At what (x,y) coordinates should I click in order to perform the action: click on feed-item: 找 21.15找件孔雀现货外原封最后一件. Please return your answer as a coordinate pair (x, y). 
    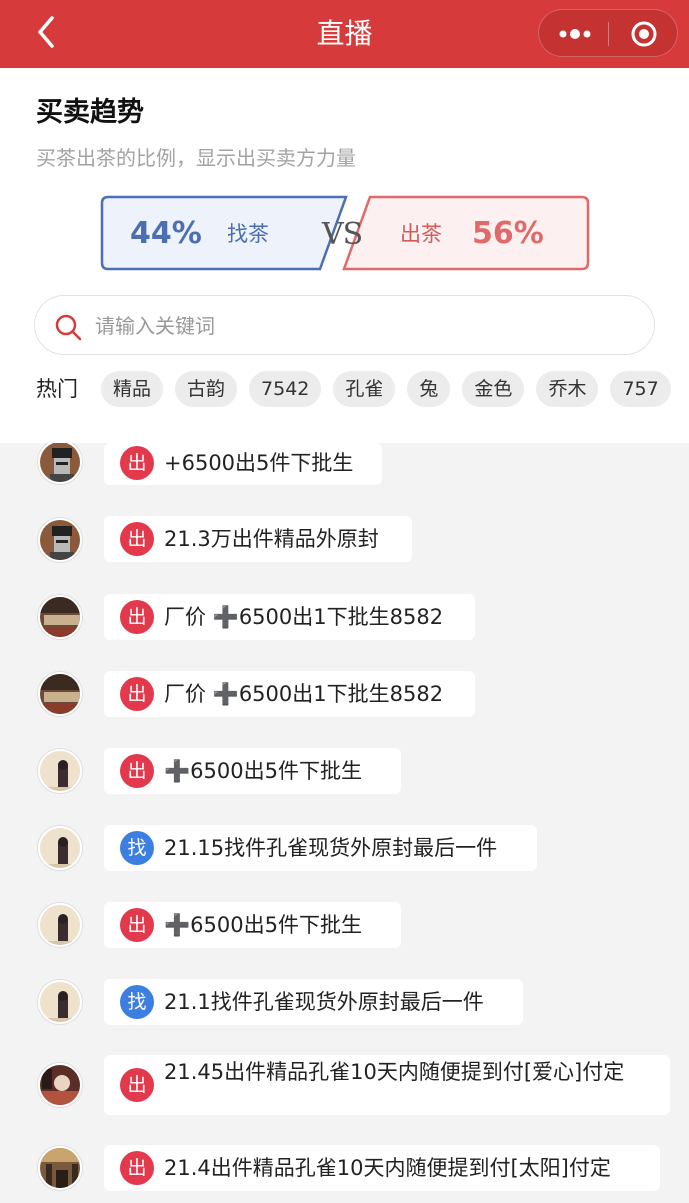
    Looking at the image, I should click on (344, 848).